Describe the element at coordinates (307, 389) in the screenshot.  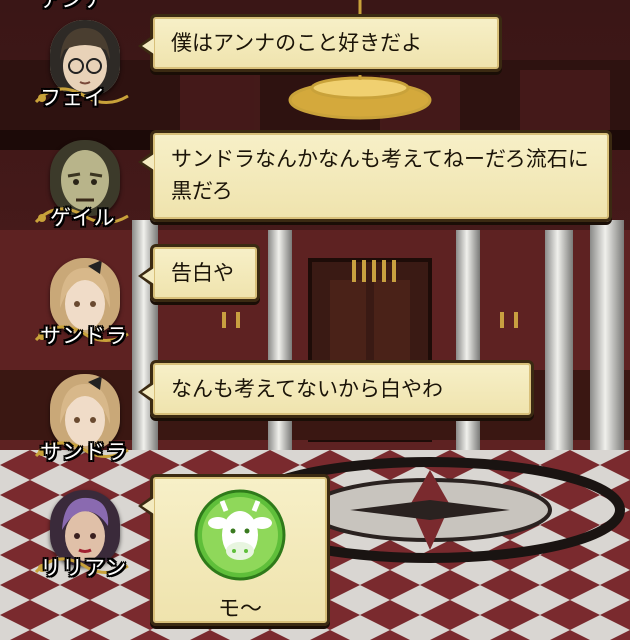
I see `message-text: なんも考えてないから白やわ` at that location.